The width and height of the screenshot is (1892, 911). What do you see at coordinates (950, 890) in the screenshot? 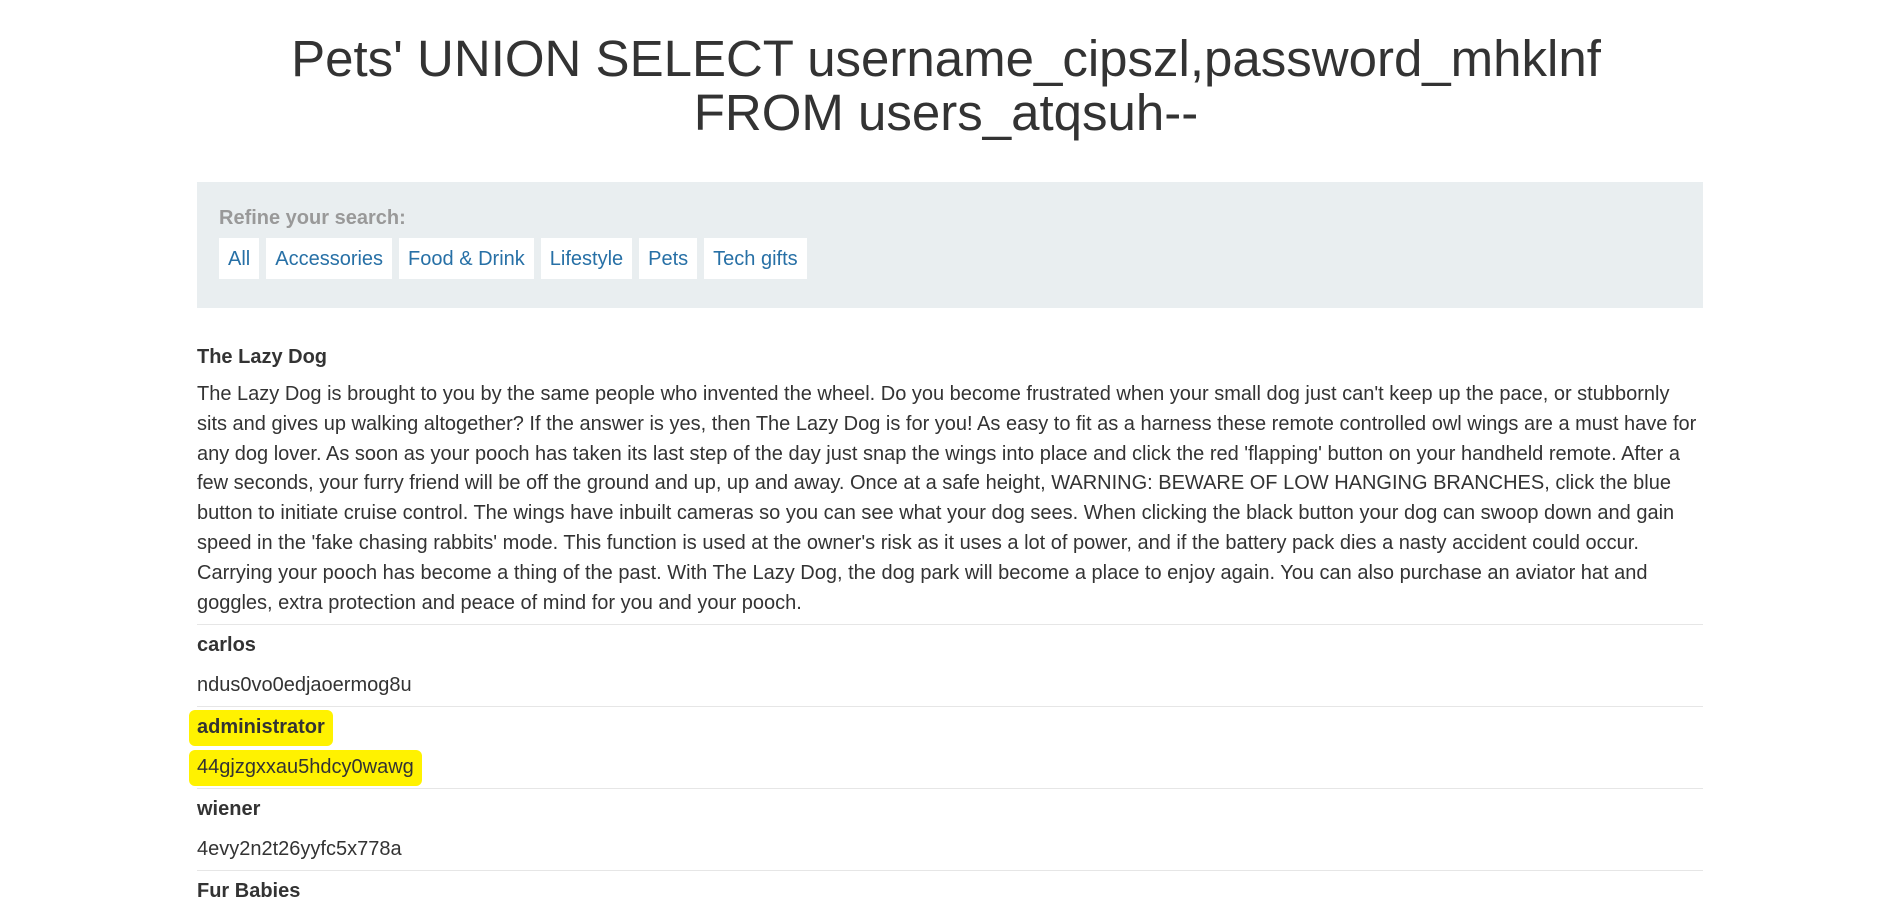
I see `table-row: Fur Babies` at bounding box center [950, 890].